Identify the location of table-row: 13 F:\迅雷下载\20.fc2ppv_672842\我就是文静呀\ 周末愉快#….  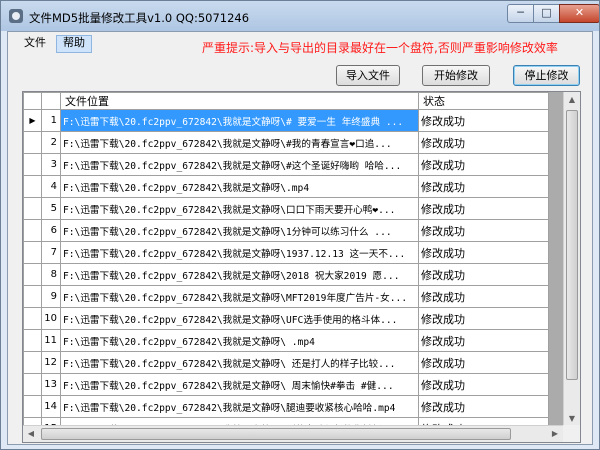
(286, 384).